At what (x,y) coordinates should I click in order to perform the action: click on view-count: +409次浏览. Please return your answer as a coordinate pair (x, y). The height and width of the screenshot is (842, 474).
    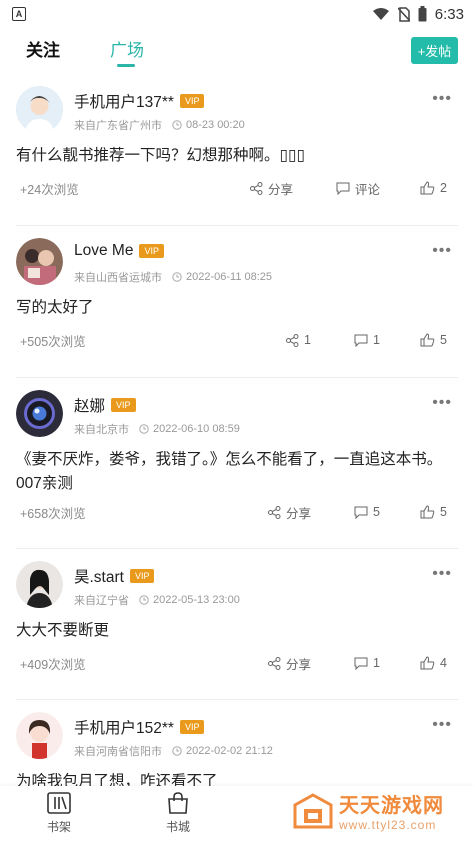
    Looking at the image, I should click on (53, 664).